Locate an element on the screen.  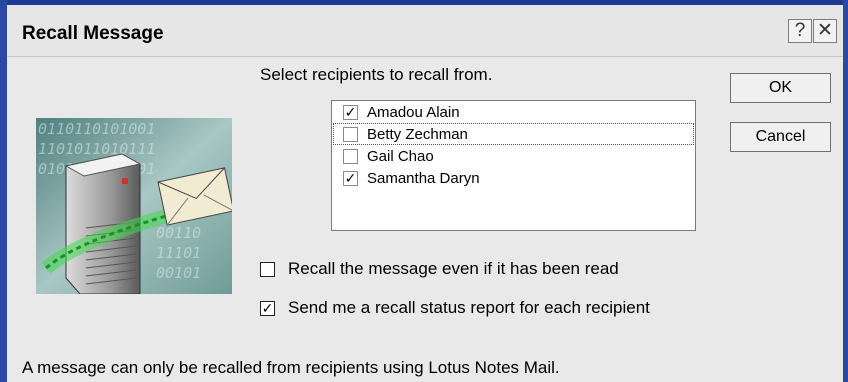
svg-text: 11101 is located at coordinates (178, 253).